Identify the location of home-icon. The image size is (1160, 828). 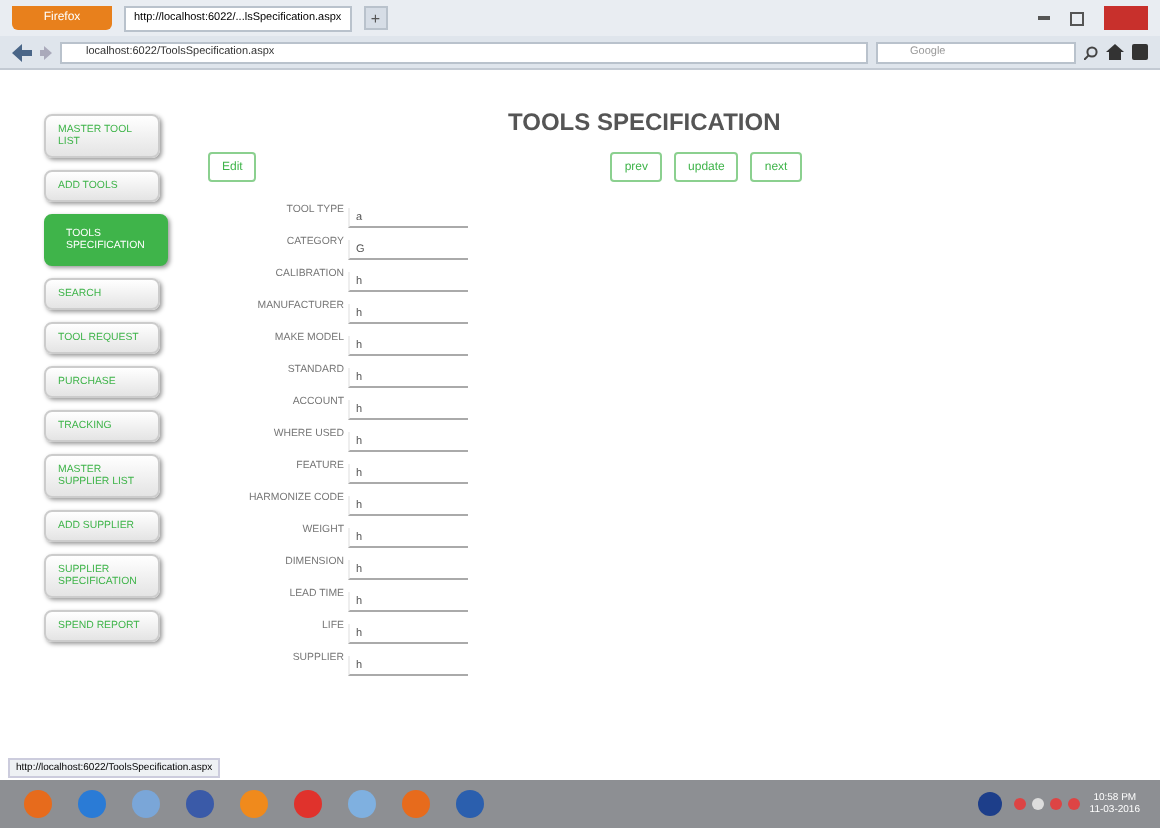
(1115, 52).